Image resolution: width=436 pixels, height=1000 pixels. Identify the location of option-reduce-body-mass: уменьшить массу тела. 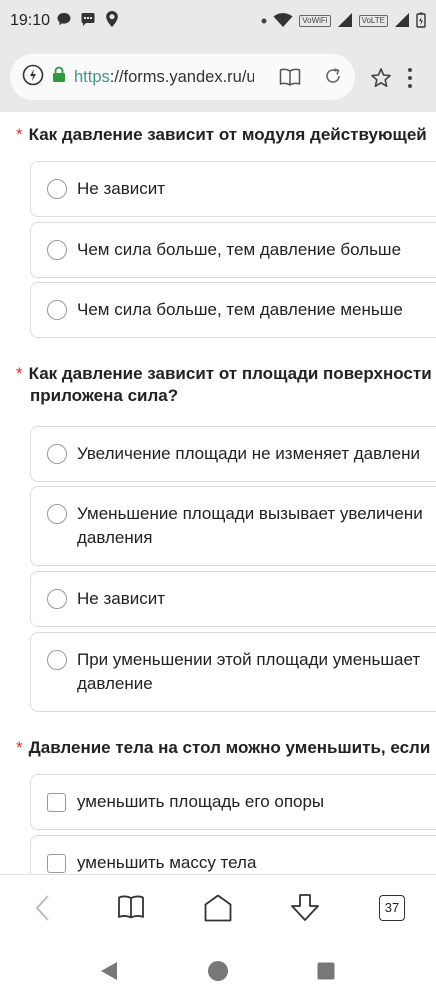
(233, 854).